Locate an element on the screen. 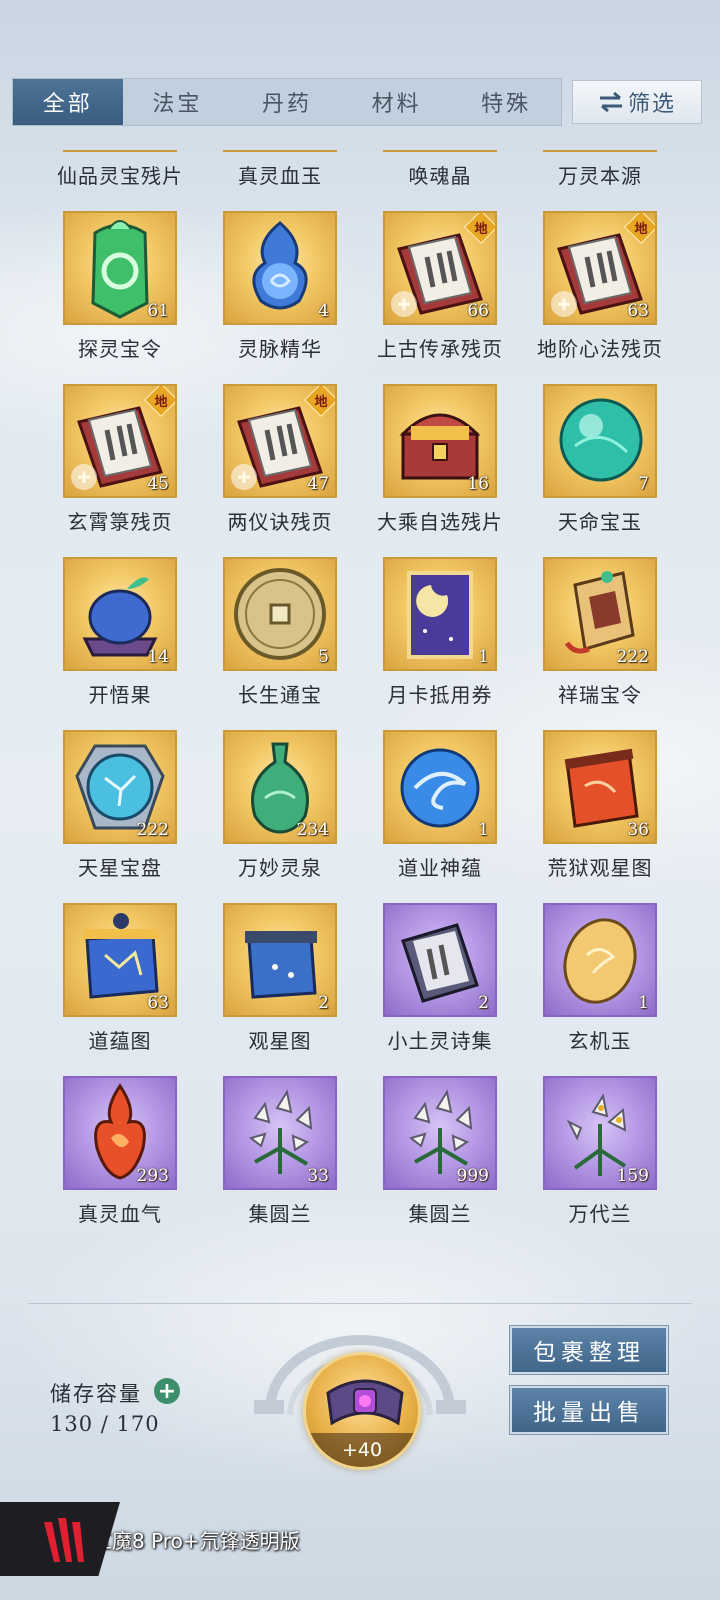 This screenshot has height=1600, width=720. bulk-sell-button: 批量出售 is located at coordinates (589, 1410).